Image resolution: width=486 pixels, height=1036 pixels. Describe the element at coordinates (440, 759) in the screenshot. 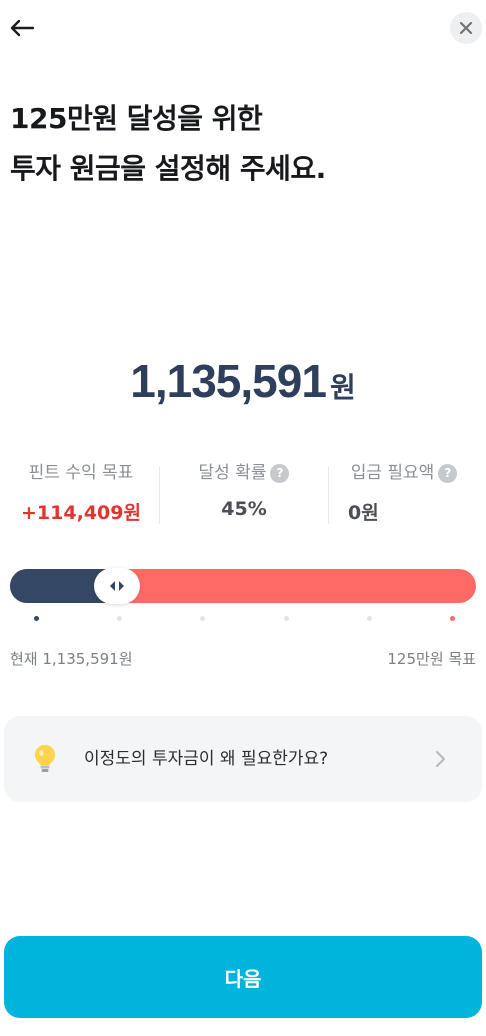

I see `chevron-right-icon` at that location.